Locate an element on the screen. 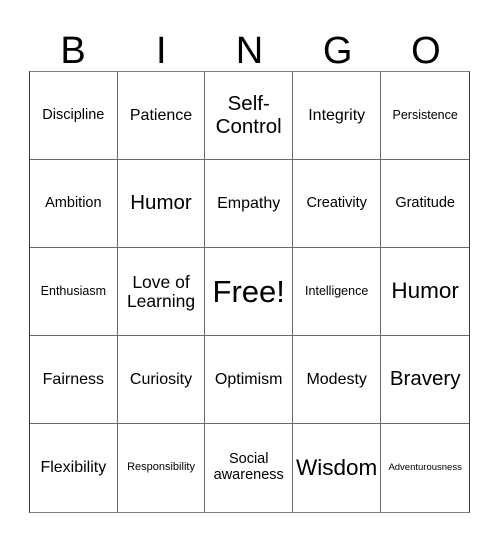 This screenshot has height=544, width=500. bingo-cell: Bravery is located at coordinates (425, 380).